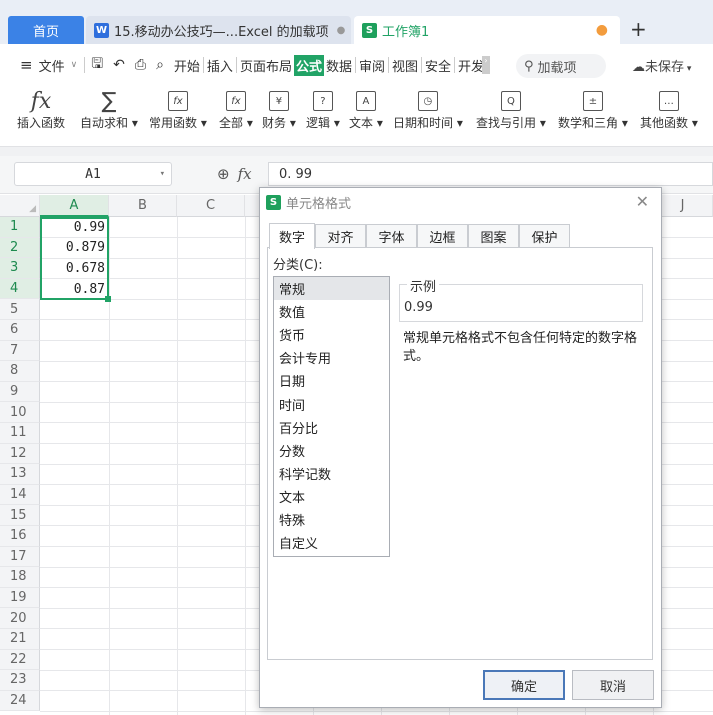 This screenshot has height=715, width=713. I want to click on menu-tab-home: 开始, so click(187, 65).